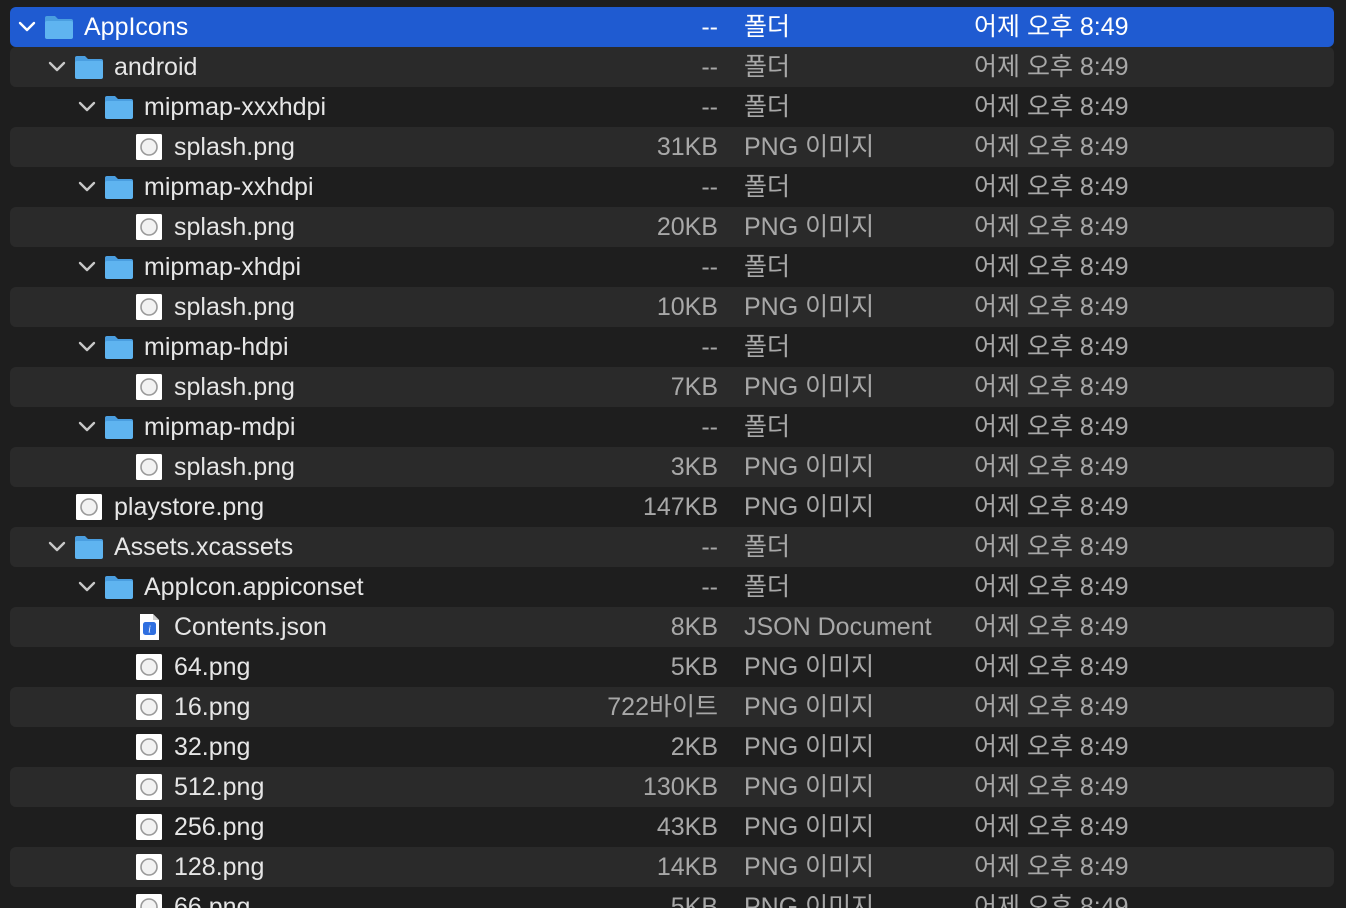  Describe the element at coordinates (672, 227) in the screenshot. I see `file-row: splash.png 20KB PNG 이미지 어제 오후 8:49` at that location.